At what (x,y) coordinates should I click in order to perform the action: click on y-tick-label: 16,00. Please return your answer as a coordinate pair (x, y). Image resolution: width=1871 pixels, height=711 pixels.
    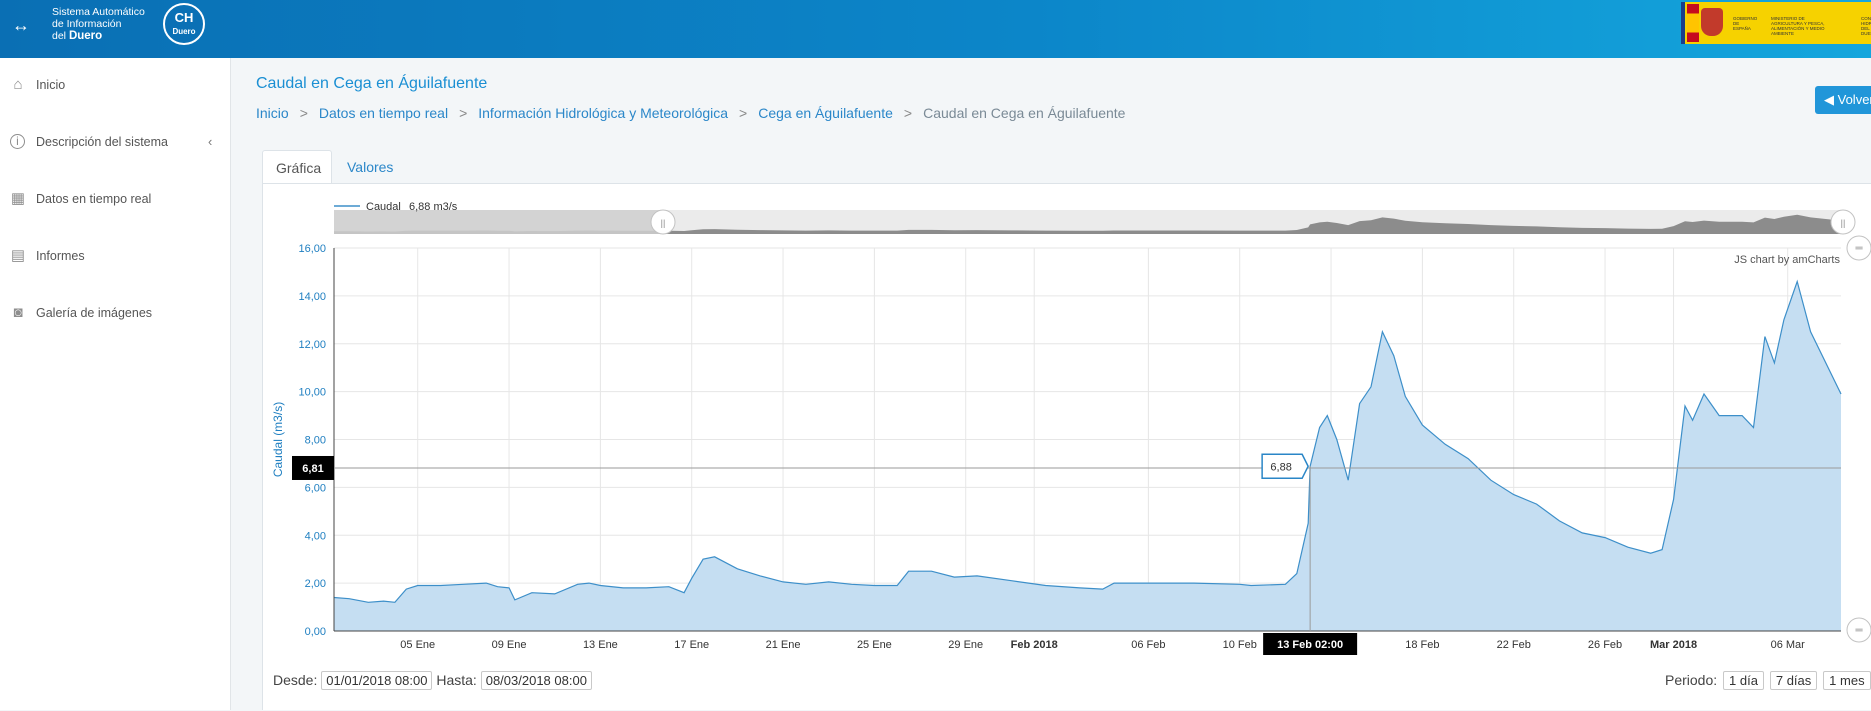
    Looking at the image, I should click on (312, 249).